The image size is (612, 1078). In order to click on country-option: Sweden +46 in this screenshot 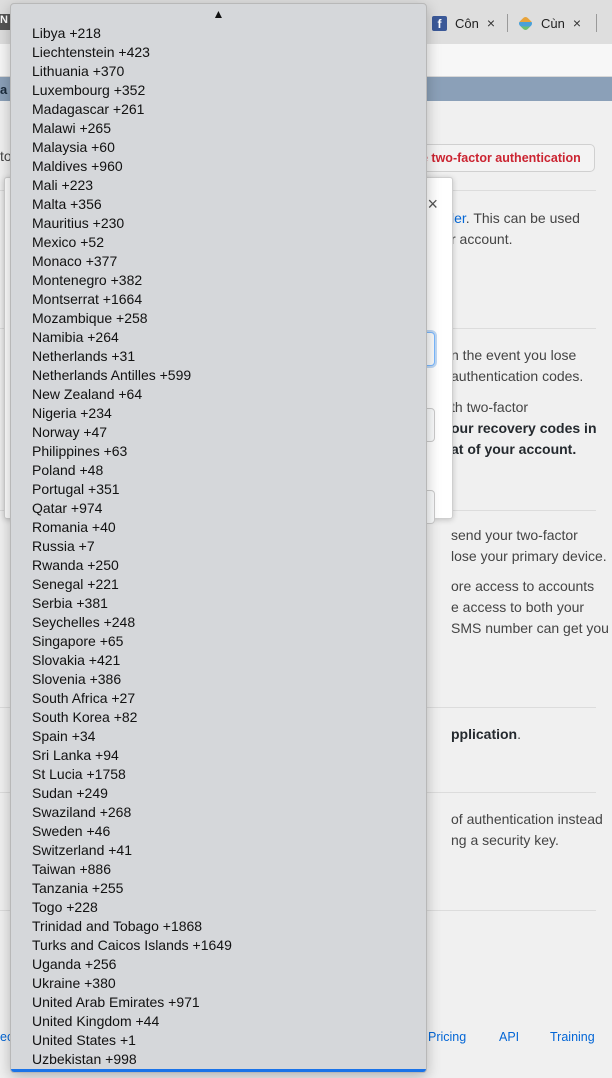, I will do `click(218, 831)`.